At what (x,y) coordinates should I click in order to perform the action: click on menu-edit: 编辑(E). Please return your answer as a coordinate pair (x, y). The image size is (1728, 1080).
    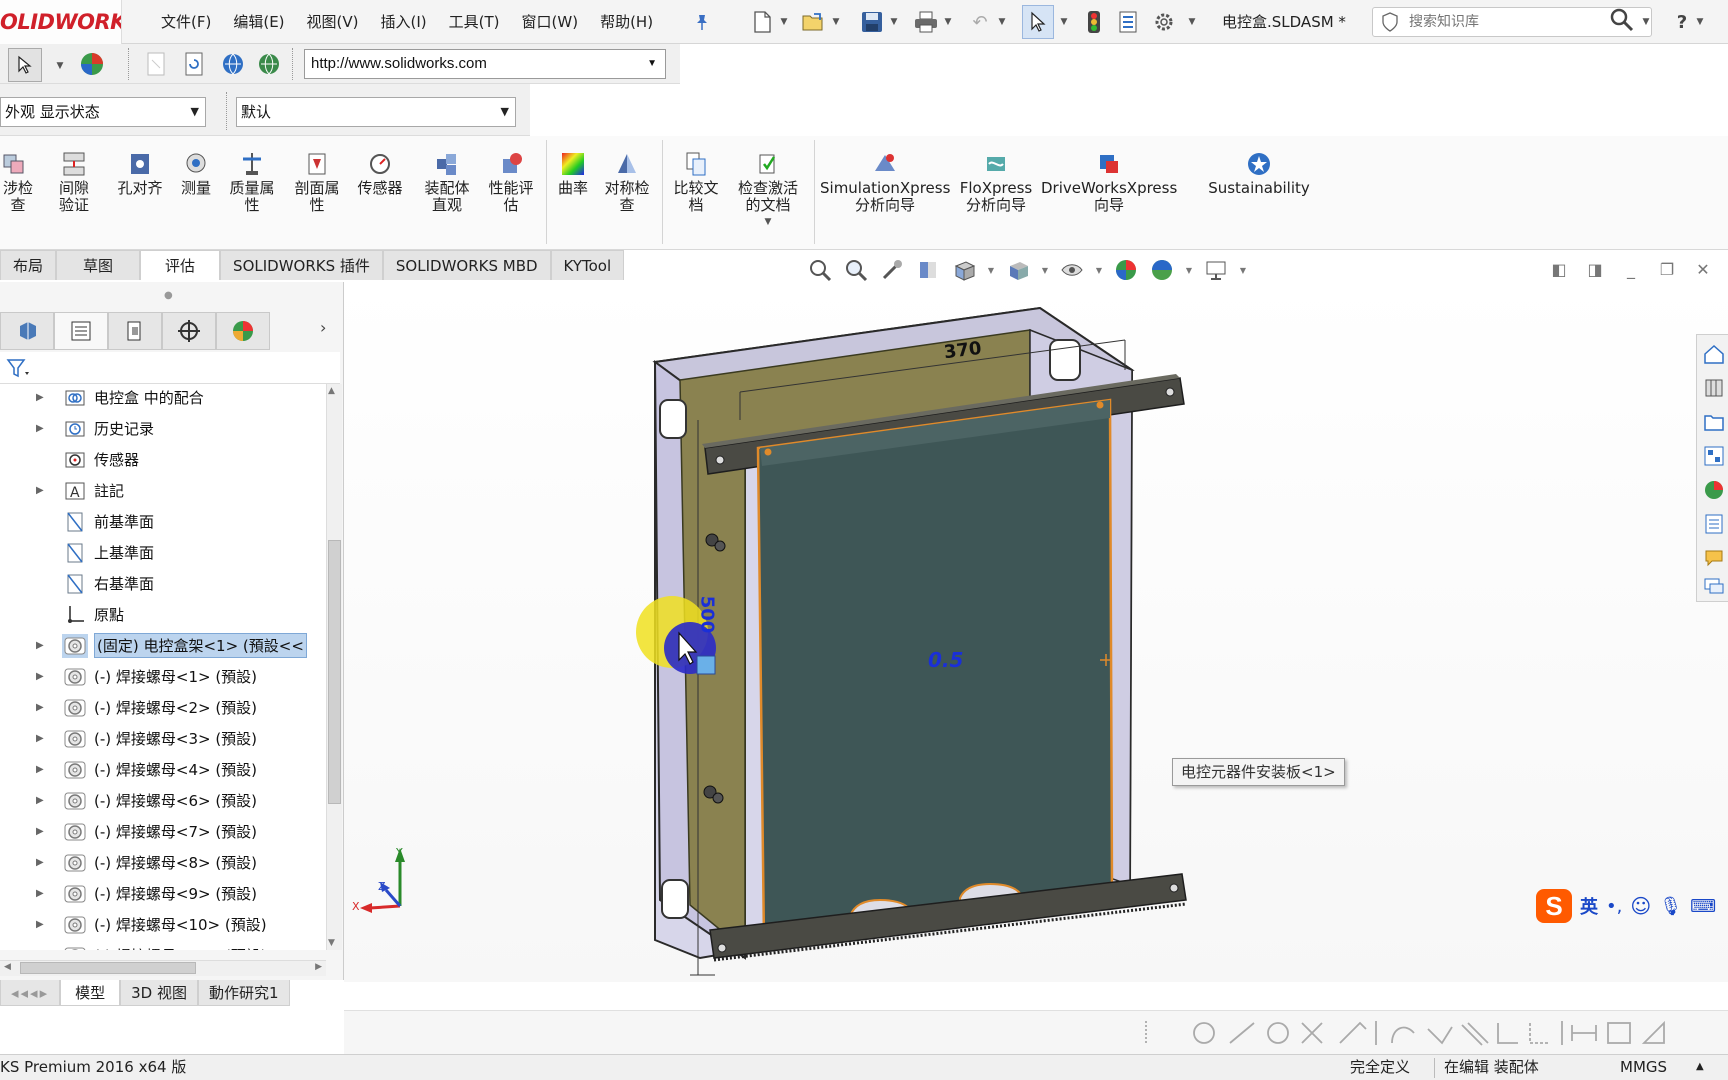
    Looking at the image, I should click on (258, 22).